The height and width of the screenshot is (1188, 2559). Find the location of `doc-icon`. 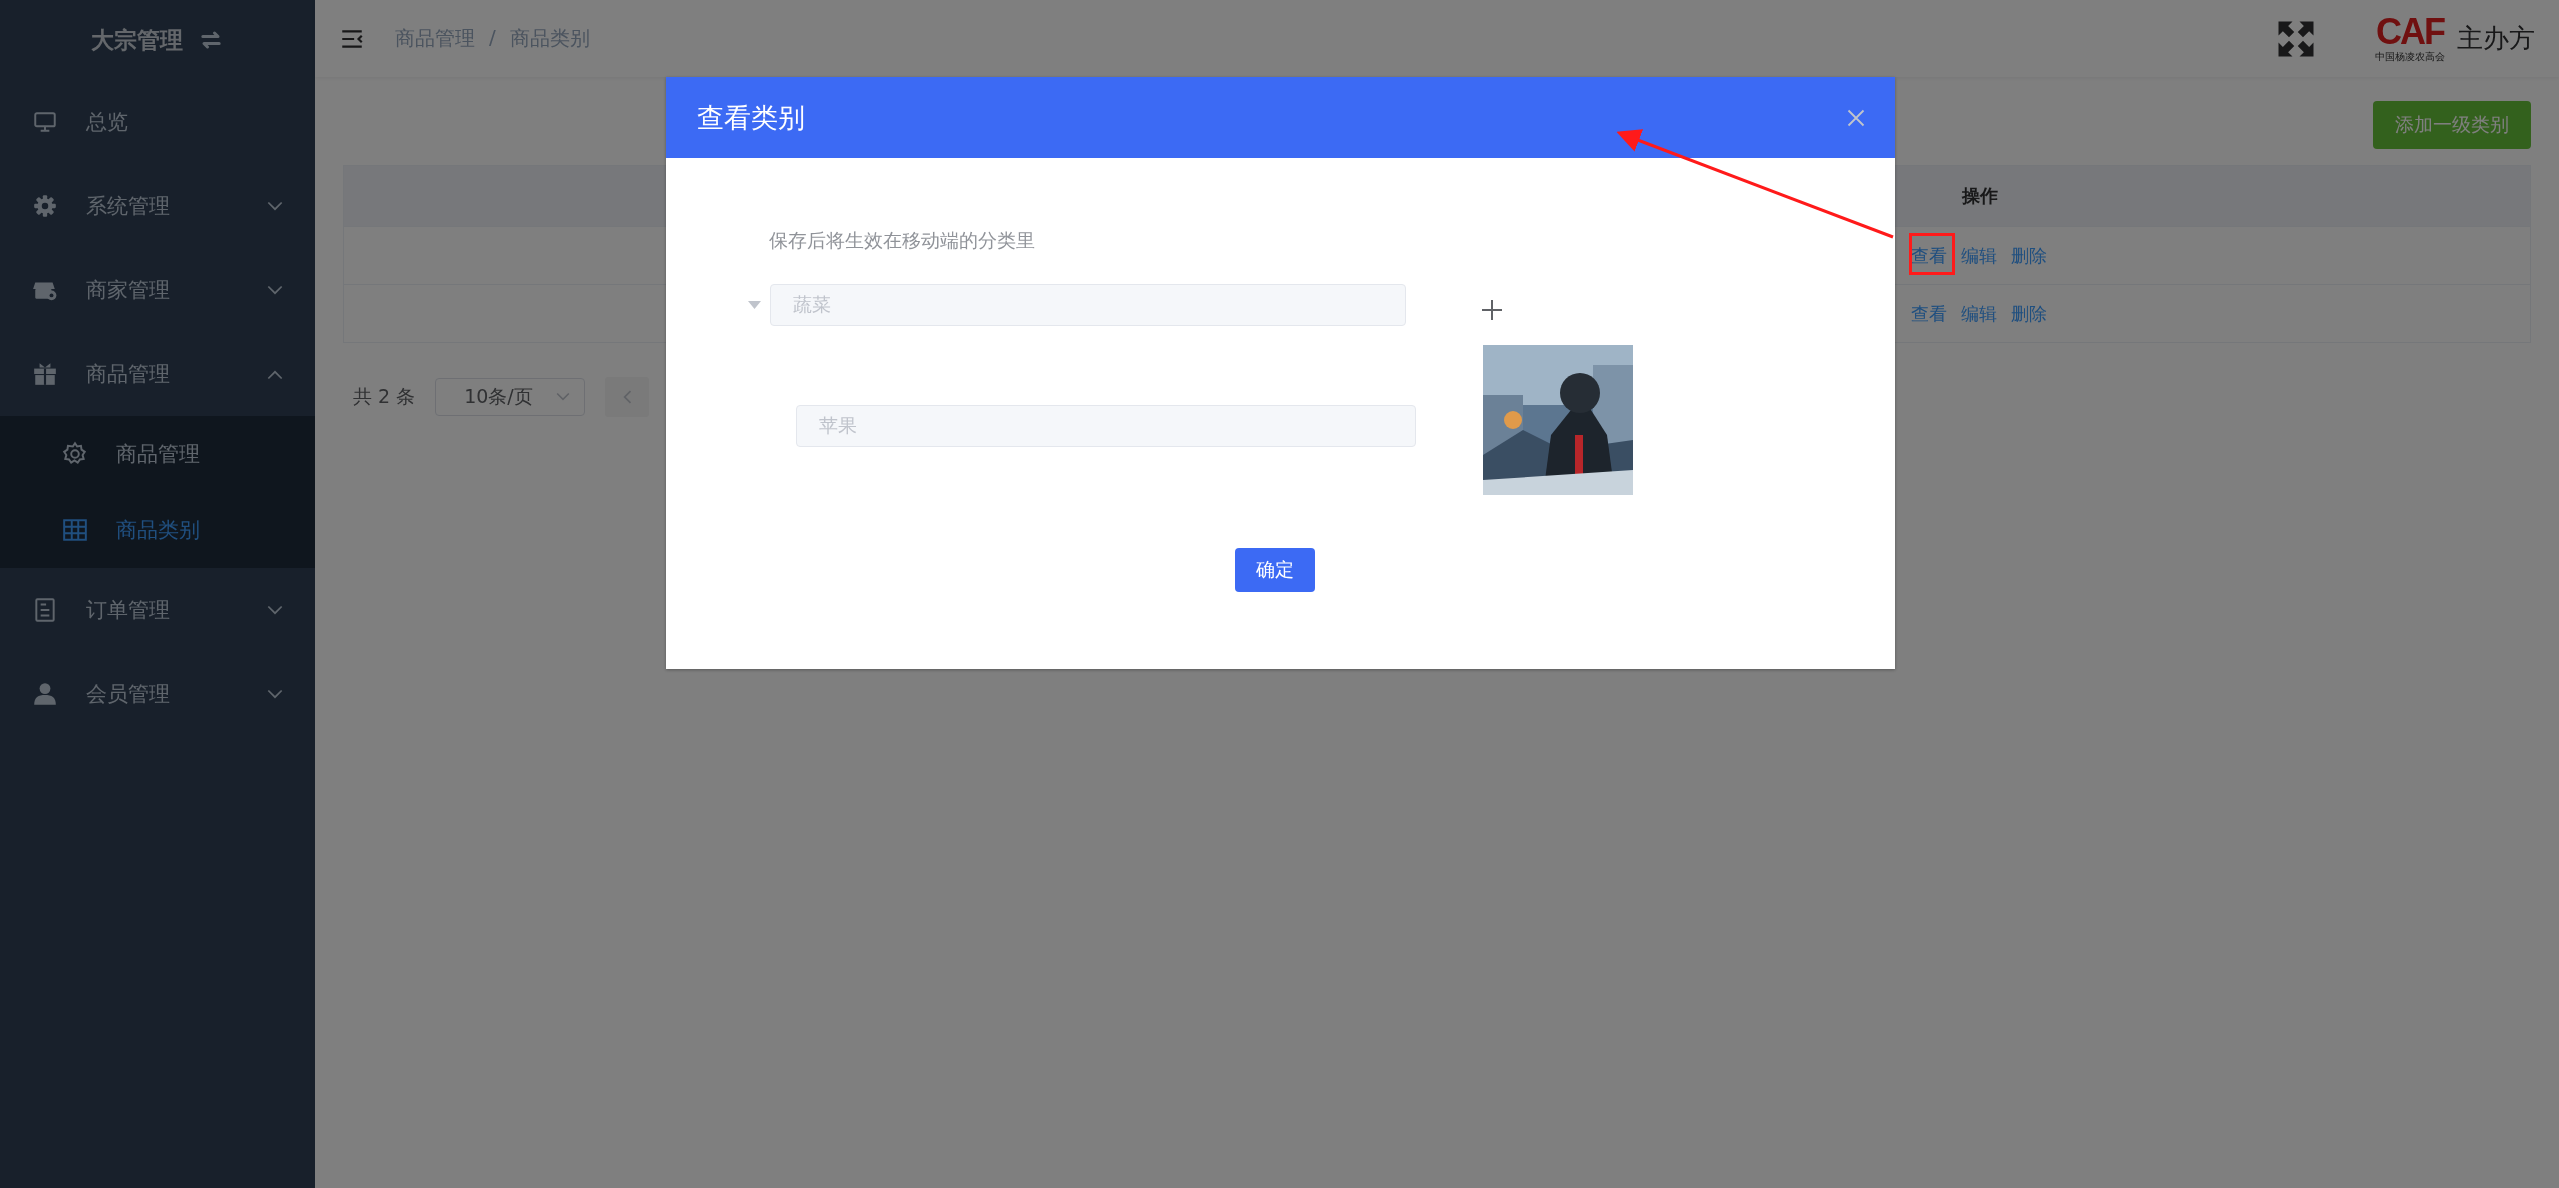

doc-icon is located at coordinates (45, 610).